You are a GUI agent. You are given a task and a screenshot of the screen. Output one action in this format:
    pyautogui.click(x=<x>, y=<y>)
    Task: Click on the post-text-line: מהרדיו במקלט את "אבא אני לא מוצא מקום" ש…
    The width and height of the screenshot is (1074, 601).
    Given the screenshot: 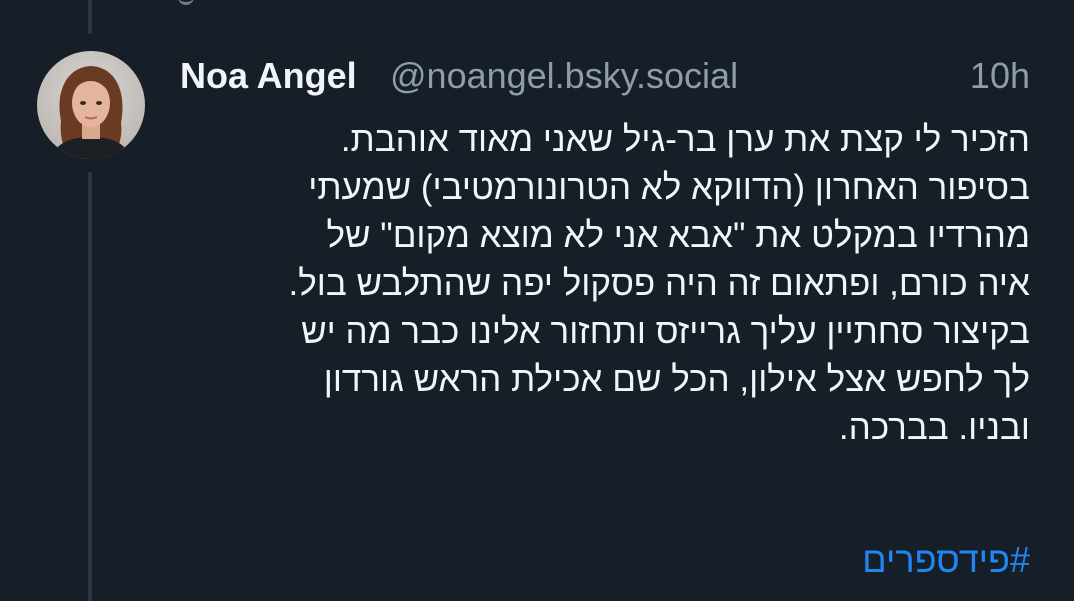 What is the action you would take?
    pyautogui.click(x=678, y=235)
    